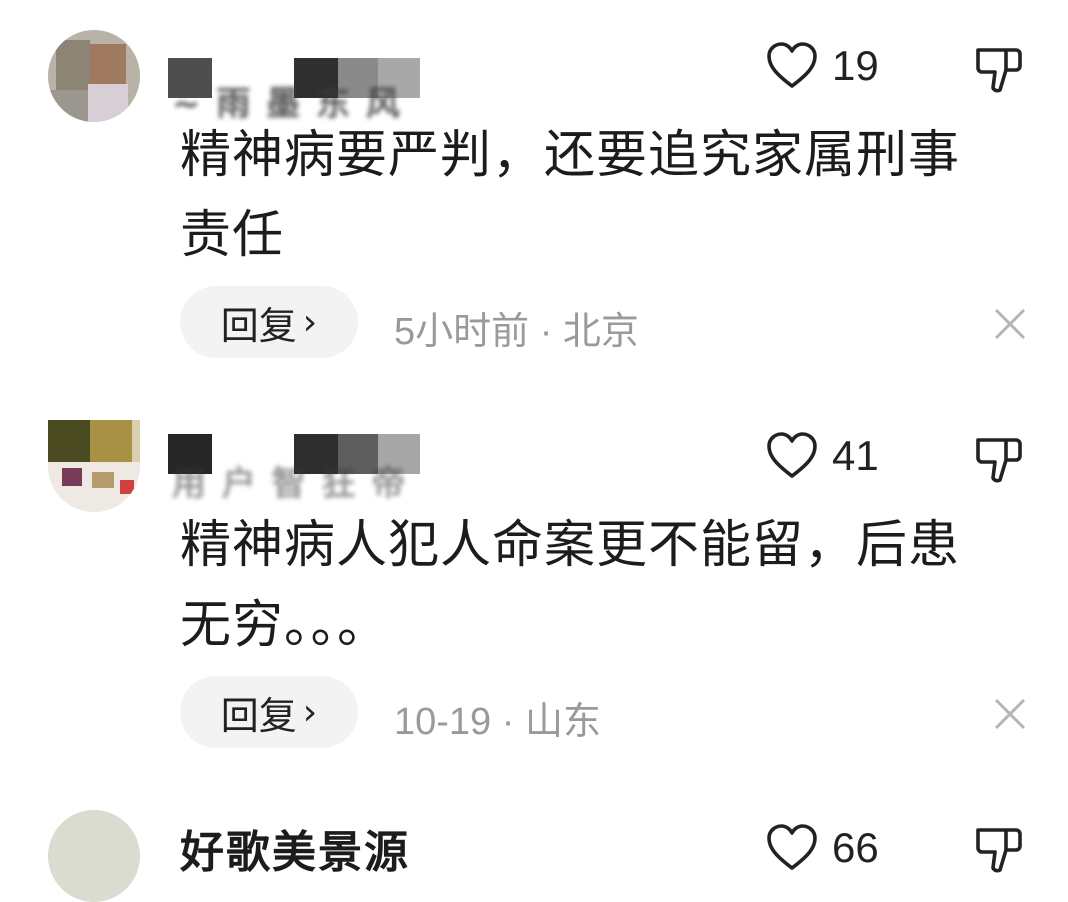  What do you see at coordinates (855, 455) in the screenshot?
I see `like-count: 41` at bounding box center [855, 455].